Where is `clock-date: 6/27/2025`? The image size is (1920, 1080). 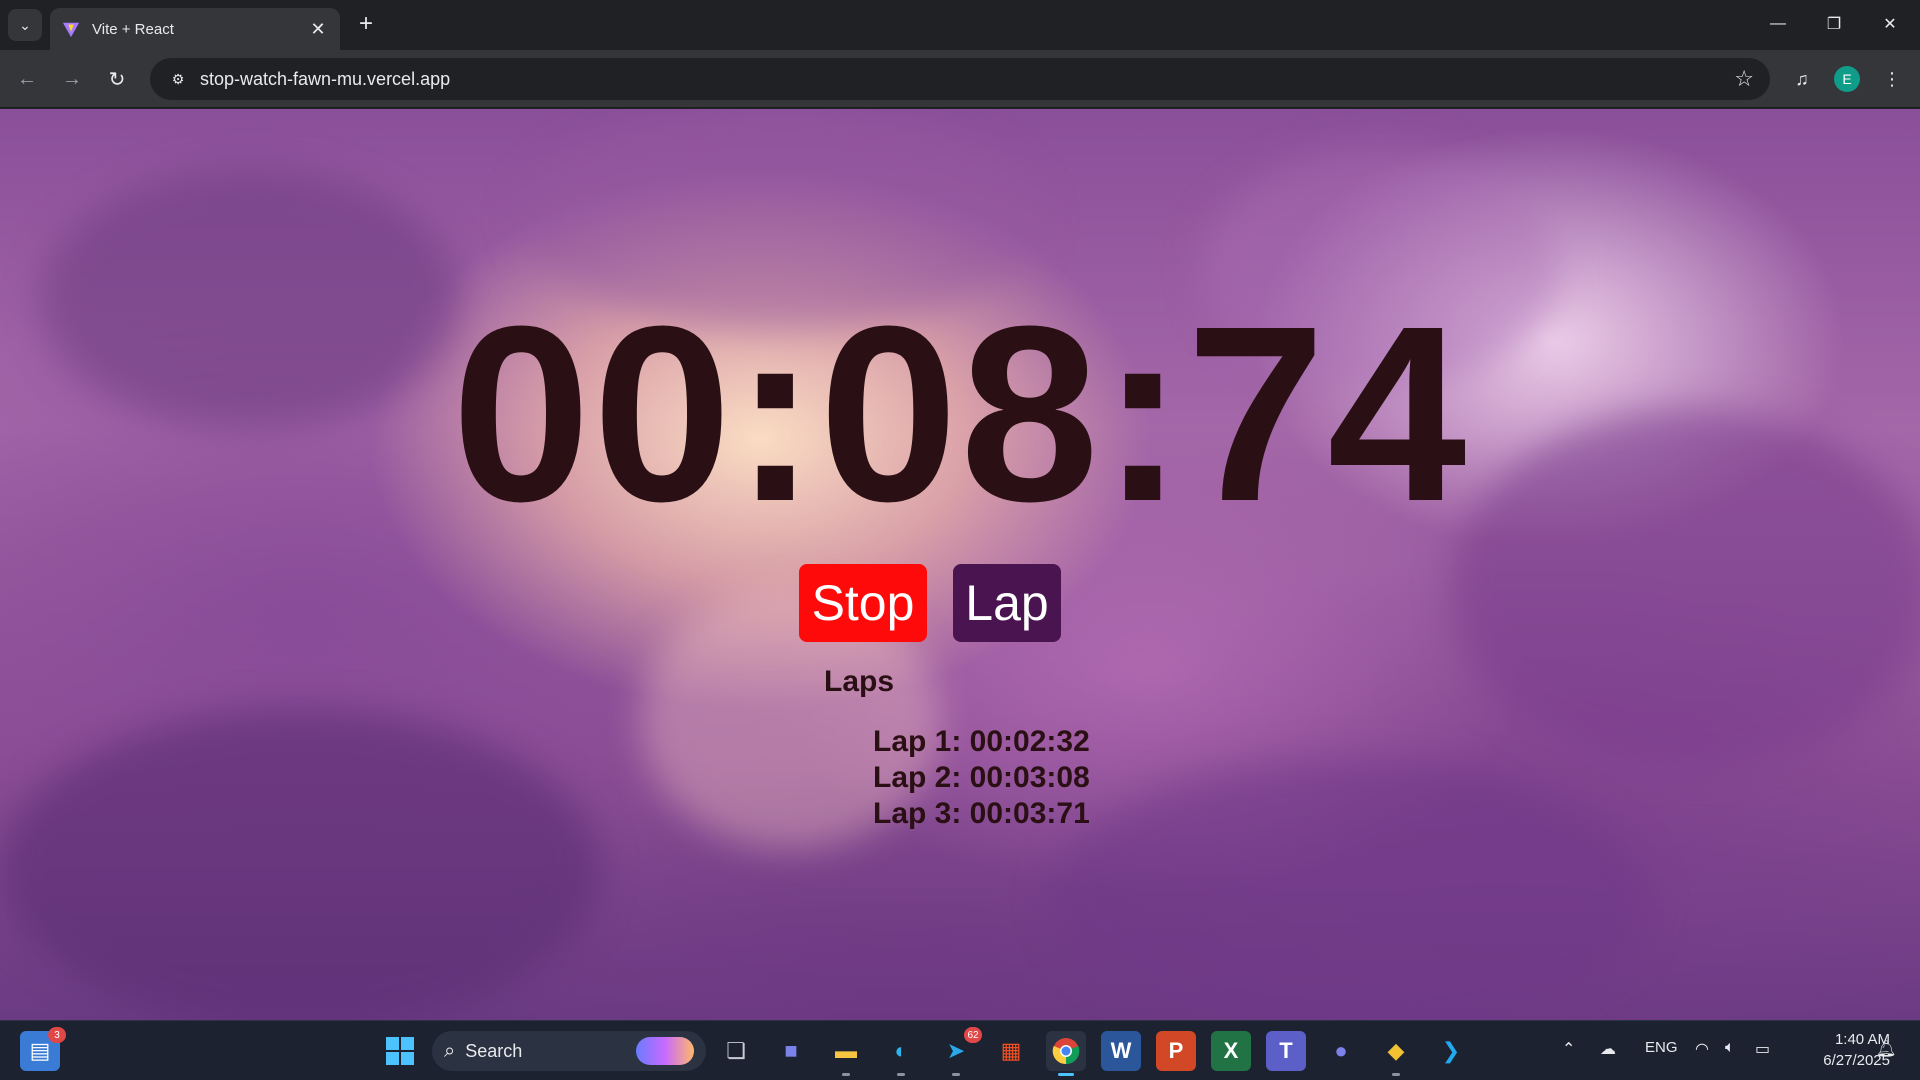 clock-date: 6/27/2025 is located at coordinates (1856, 1060).